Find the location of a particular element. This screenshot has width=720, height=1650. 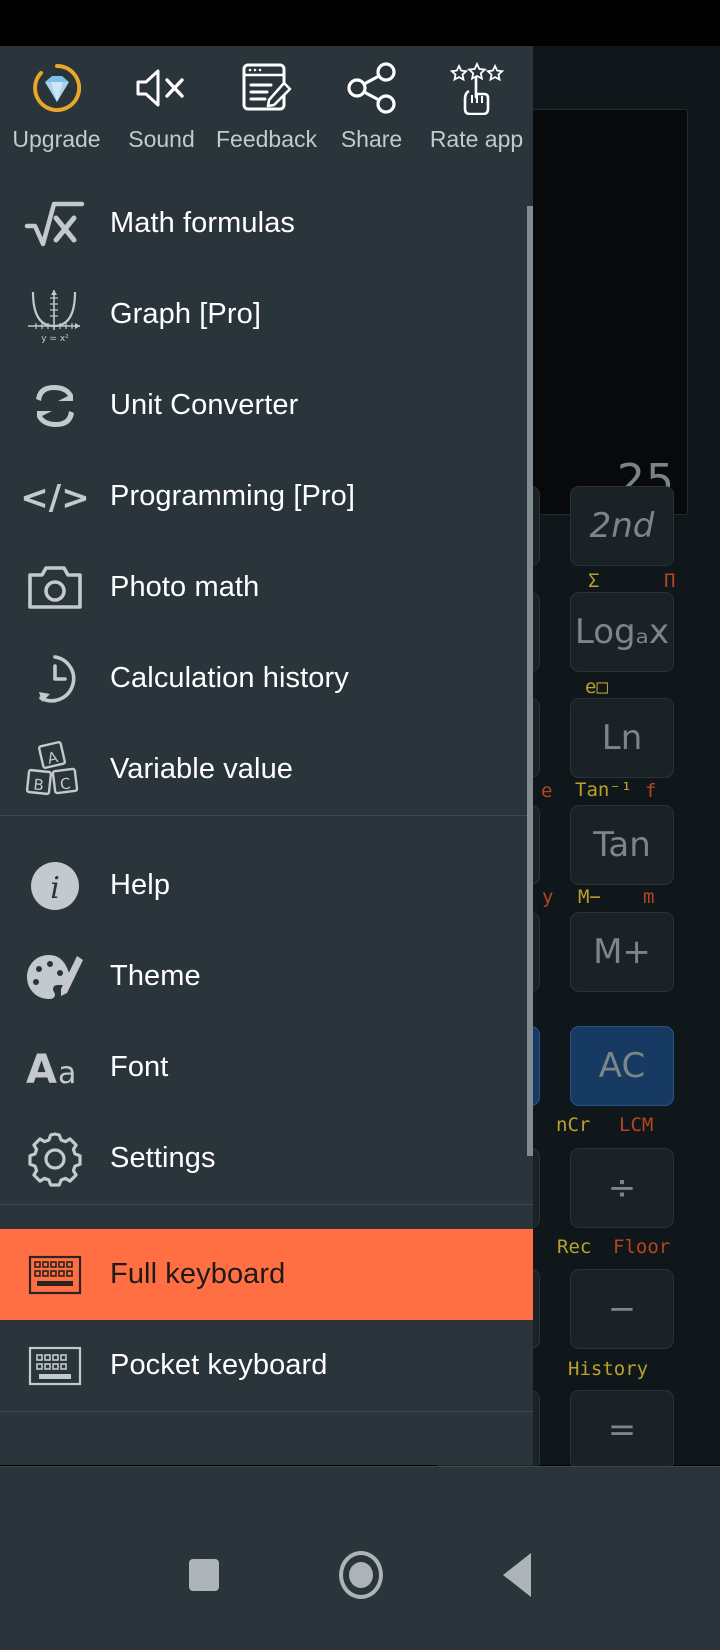

drawer-action-label: Rate app is located at coordinates (476, 139).